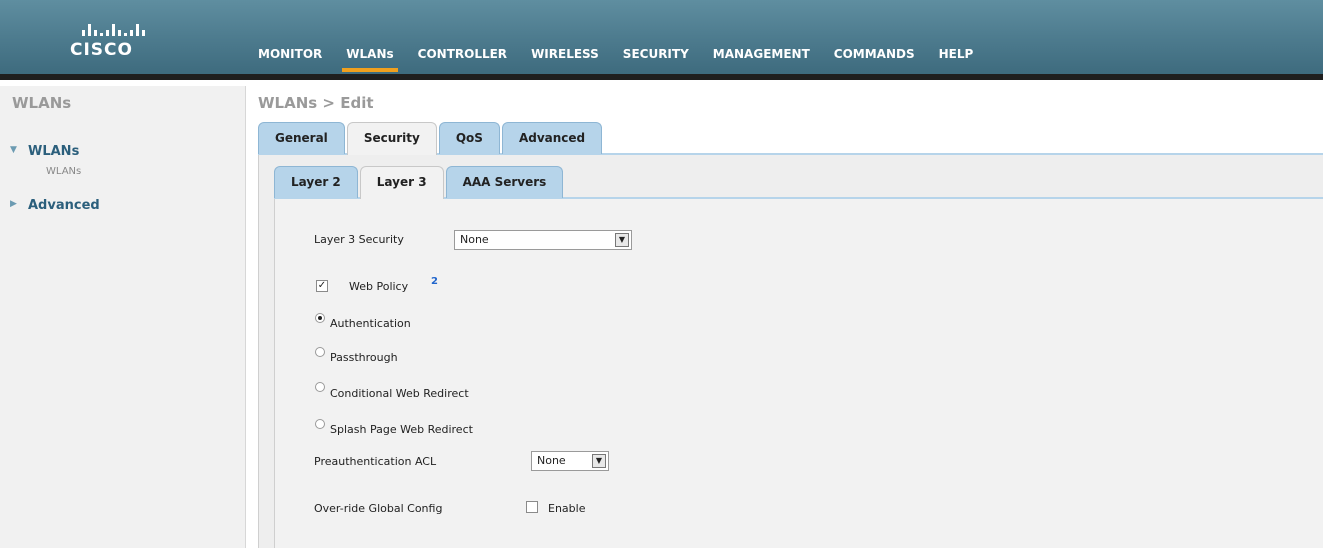 The width and height of the screenshot is (1323, 548). I want to click on preauth-acl-value: None, so click(551, 460).